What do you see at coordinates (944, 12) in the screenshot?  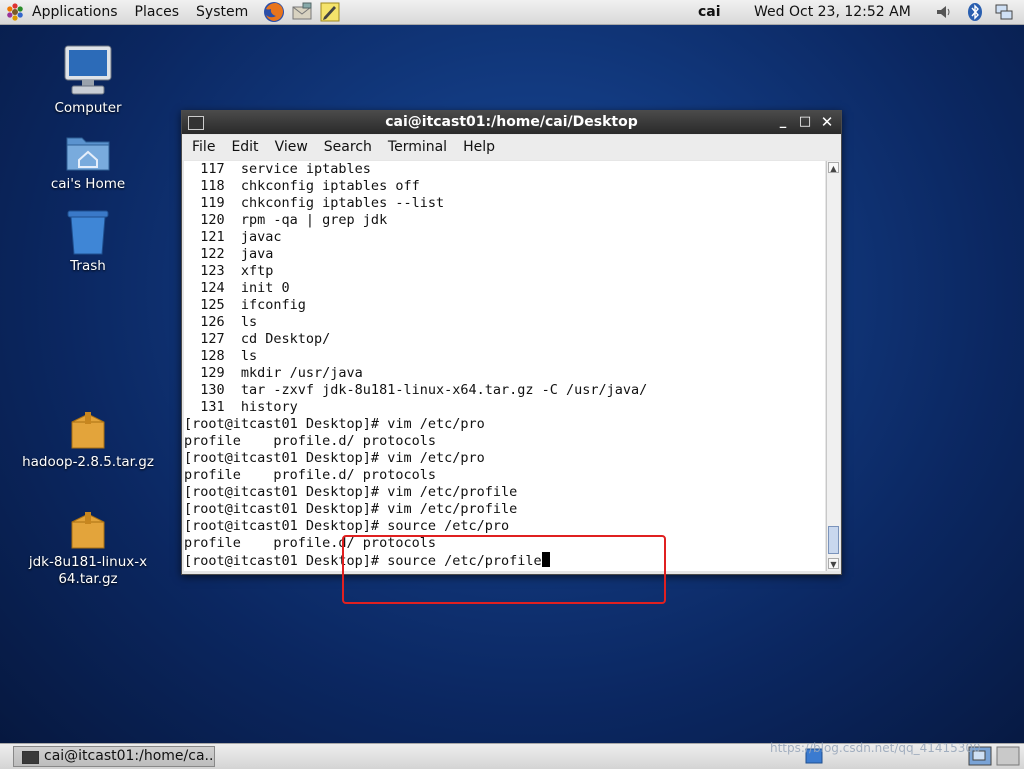 I see `volume-icon` at bounding box center [944, 12].